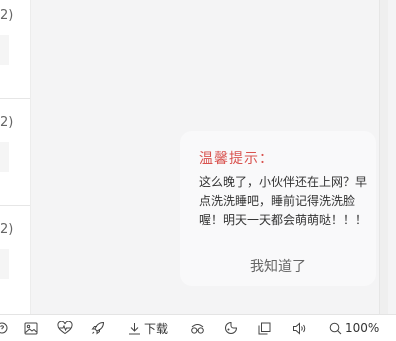 The width and height of the screenshot is (396, 341). Describe the element at coordinates (134, 328) in the screenshot. I see `download-icon` at that location.